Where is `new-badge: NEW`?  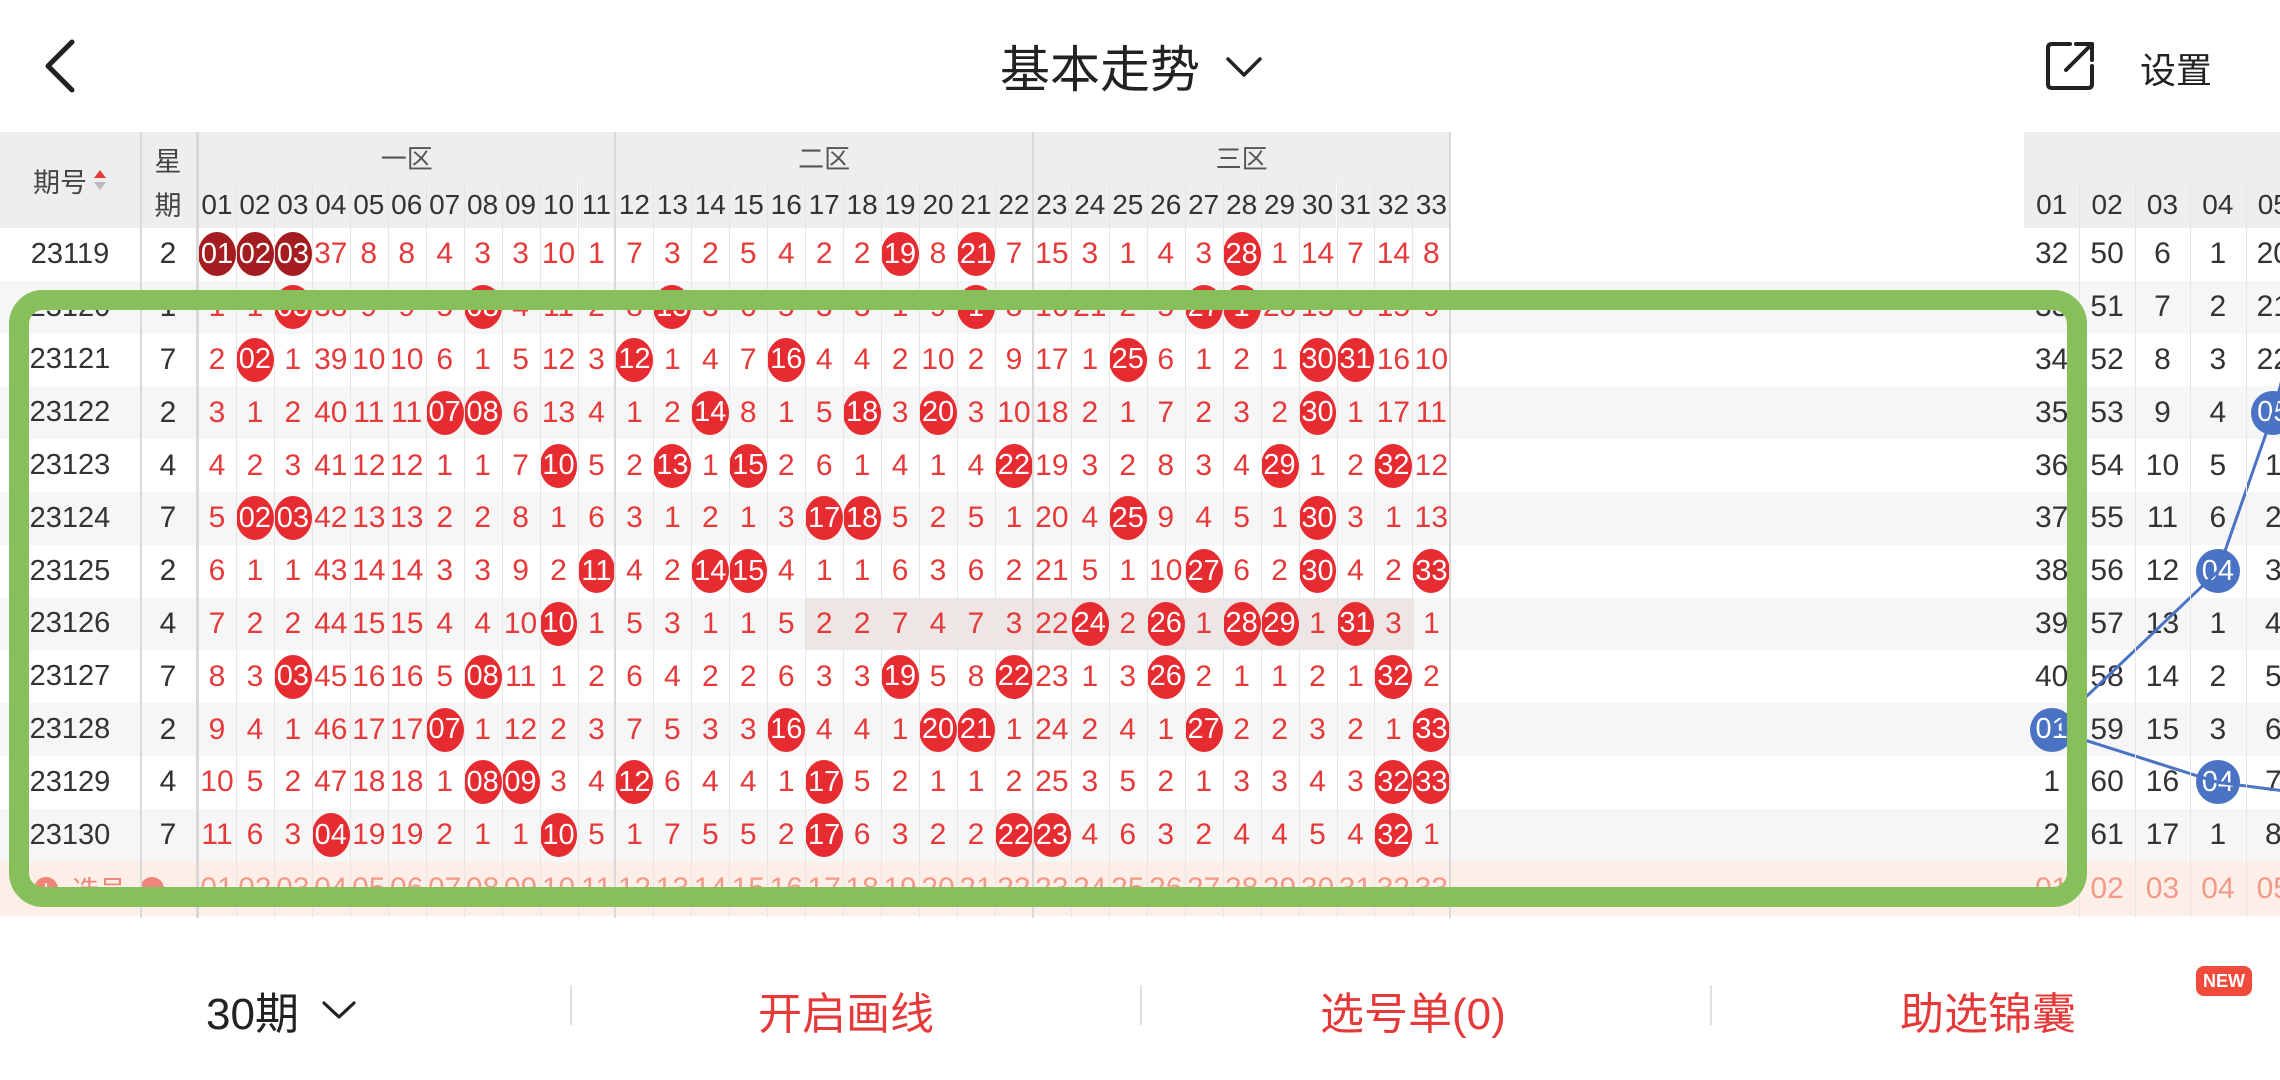 new-badge: NEW is located at coordinates (2224, 981).